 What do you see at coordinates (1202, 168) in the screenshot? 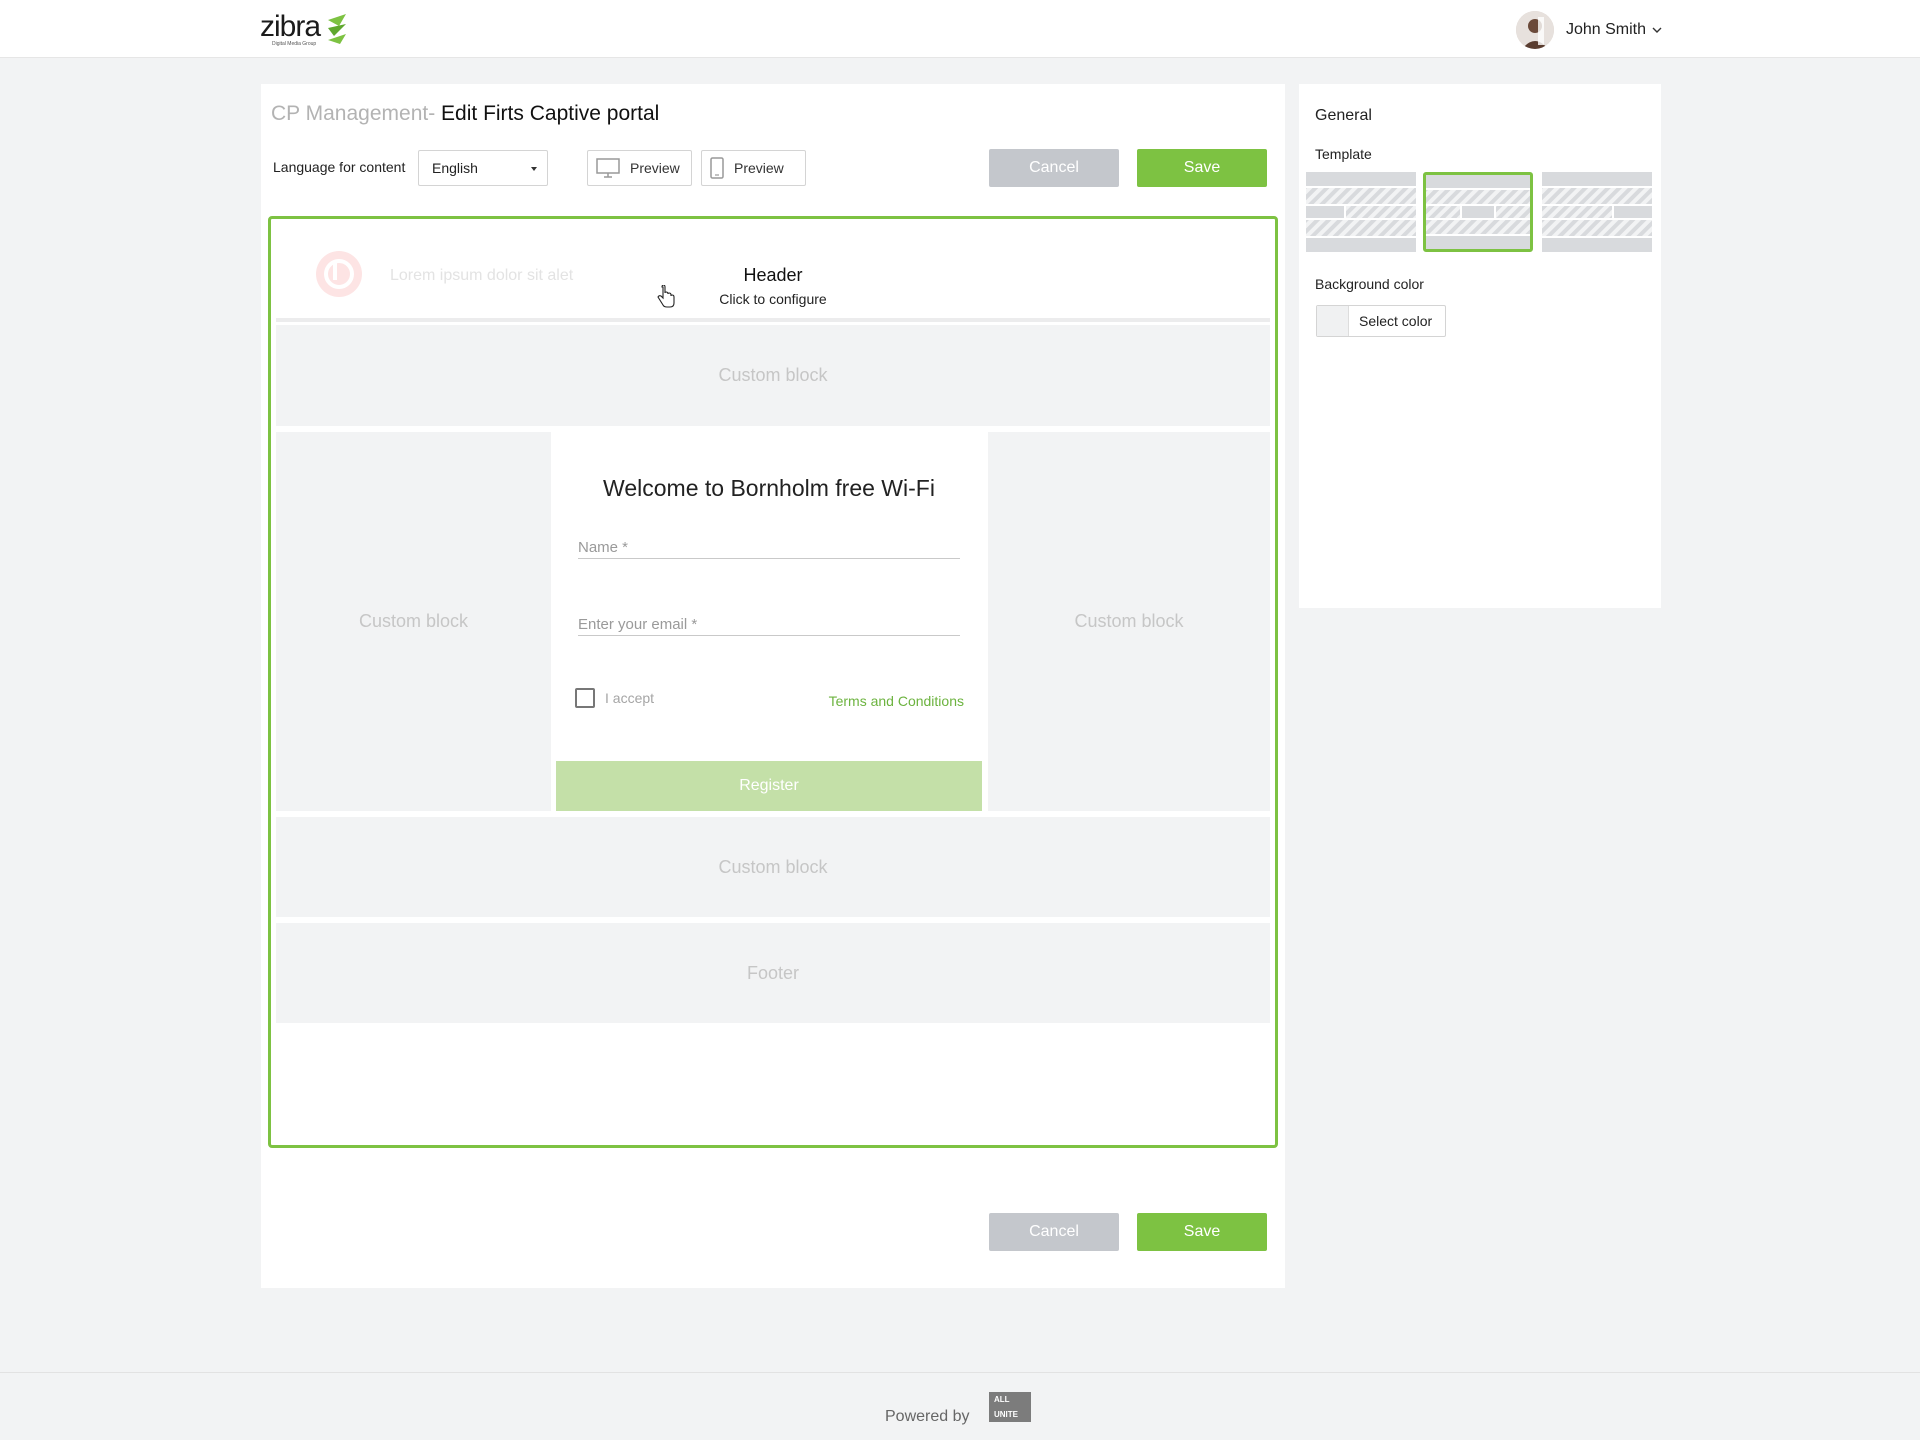
I see `save-button: Save` at bounding box center [1202, 168].